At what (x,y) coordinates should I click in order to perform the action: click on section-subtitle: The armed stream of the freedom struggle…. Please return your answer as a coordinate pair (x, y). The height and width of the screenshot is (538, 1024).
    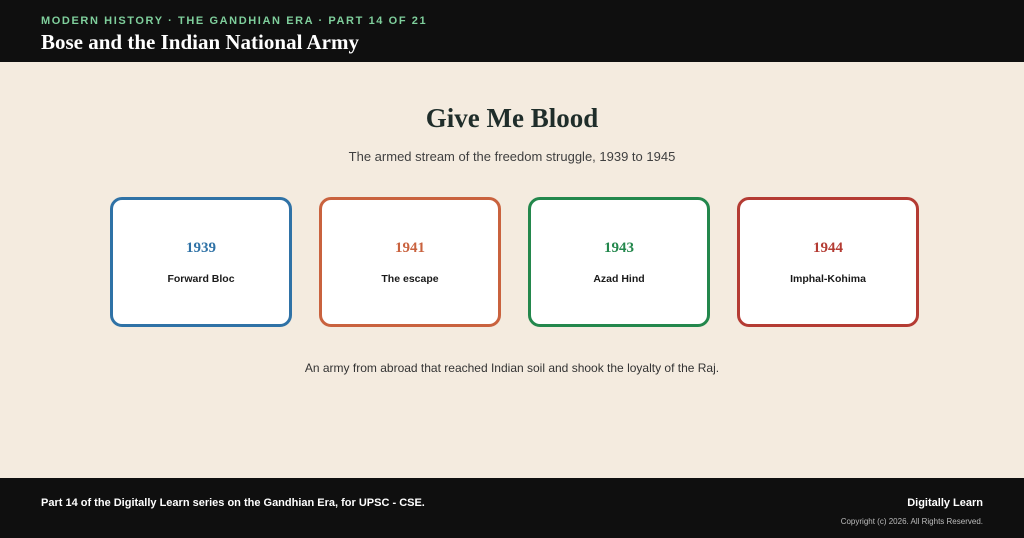
    Looking at the image, I should click on (512, 156).